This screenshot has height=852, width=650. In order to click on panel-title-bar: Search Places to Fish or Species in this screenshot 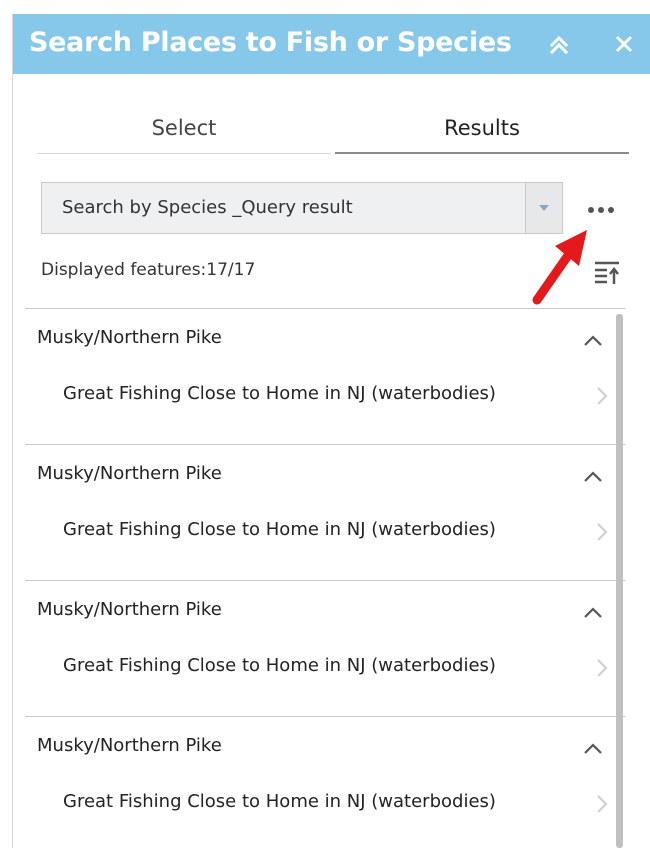, I will do `click(331, 44)`.